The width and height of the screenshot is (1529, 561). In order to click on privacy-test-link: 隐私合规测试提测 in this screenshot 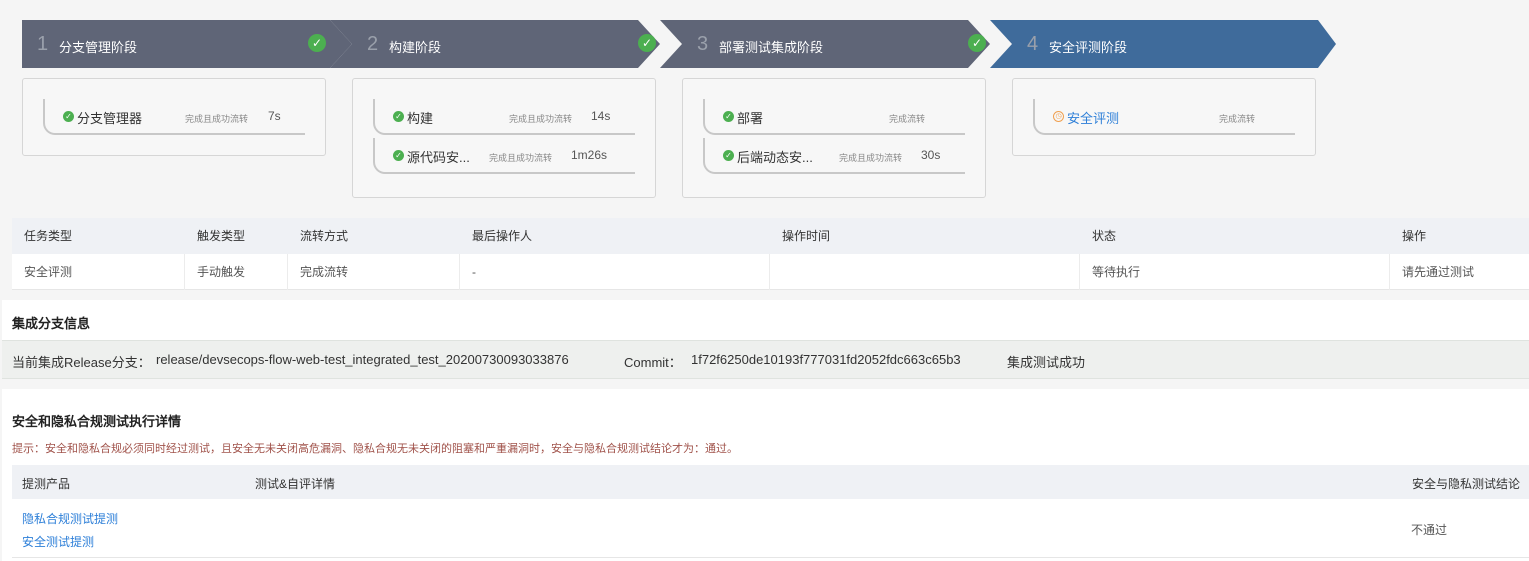, I will do `click(70, 518)`.